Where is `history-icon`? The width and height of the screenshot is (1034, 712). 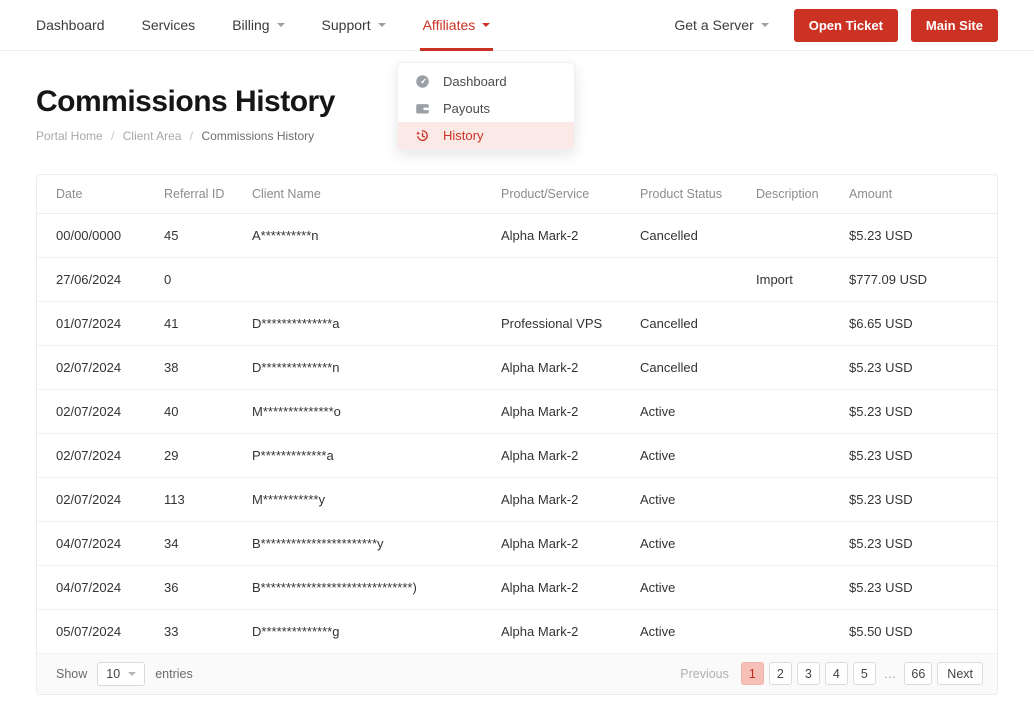 history-icon is located at coordinates (422, 135).